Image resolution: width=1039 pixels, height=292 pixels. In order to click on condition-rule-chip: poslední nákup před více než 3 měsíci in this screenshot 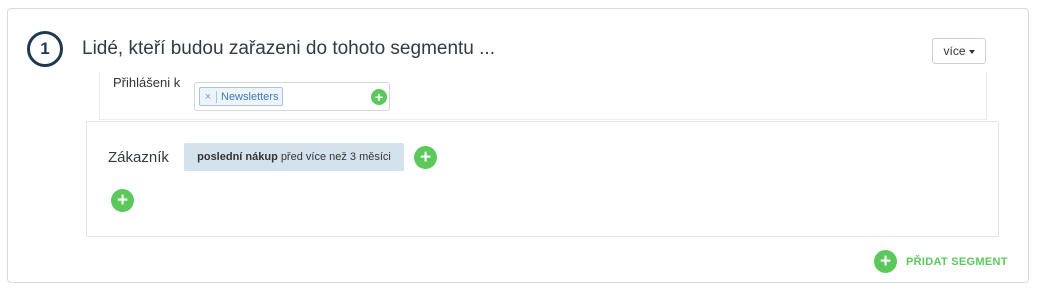, I will do `click(294, 157)`.